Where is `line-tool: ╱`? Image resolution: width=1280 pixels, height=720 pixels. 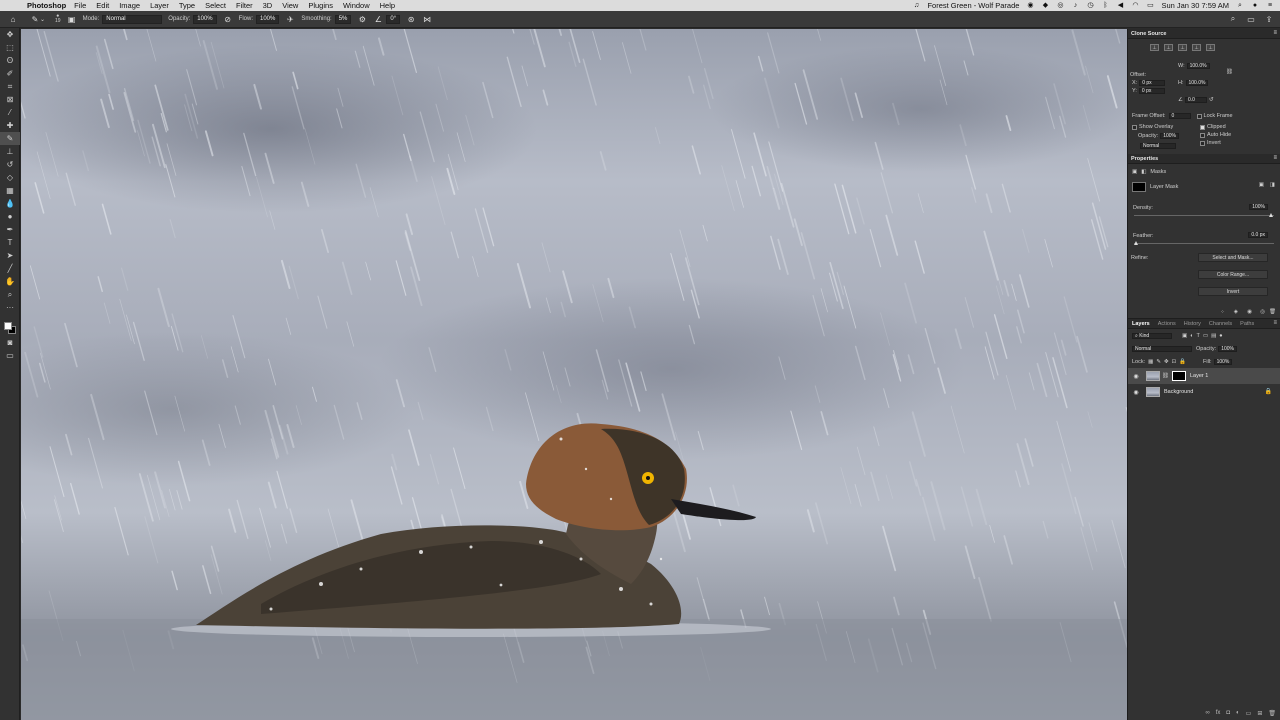 line-tool: ╱ is located at coordinates (10, 268).